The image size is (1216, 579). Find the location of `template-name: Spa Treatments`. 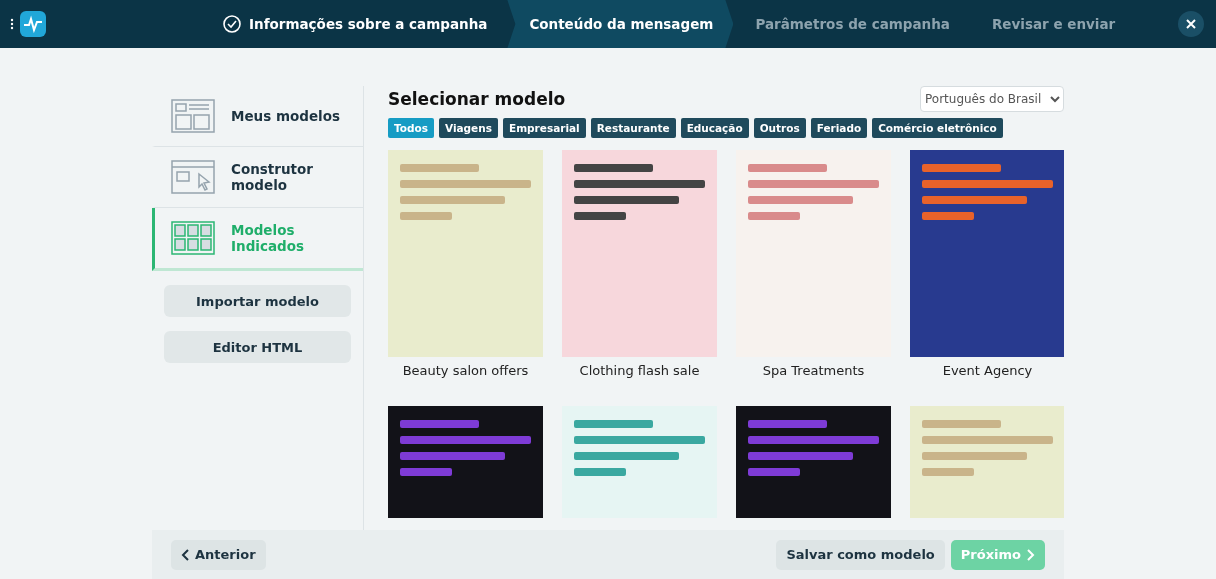

template-name: Spa Treatments is located at coordinates (813, 370).